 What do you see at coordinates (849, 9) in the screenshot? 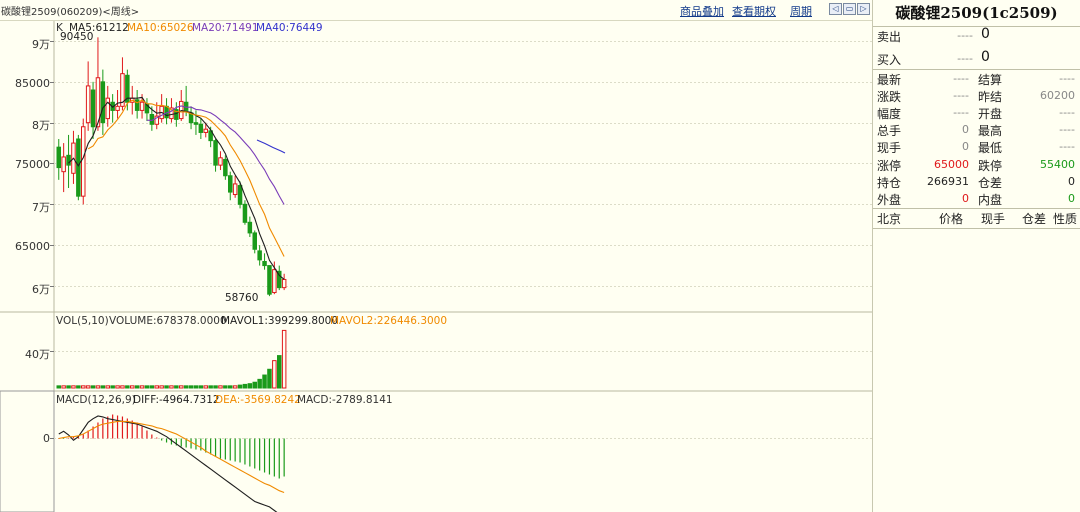
I see `restore-button: ▭` at bounding box center [849, 9].